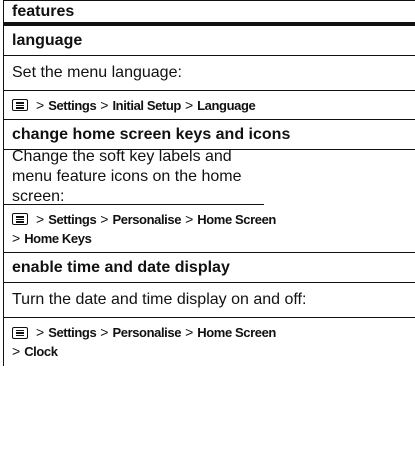  I want to click on menu-path-continued: > Clock, so click(213, 351).